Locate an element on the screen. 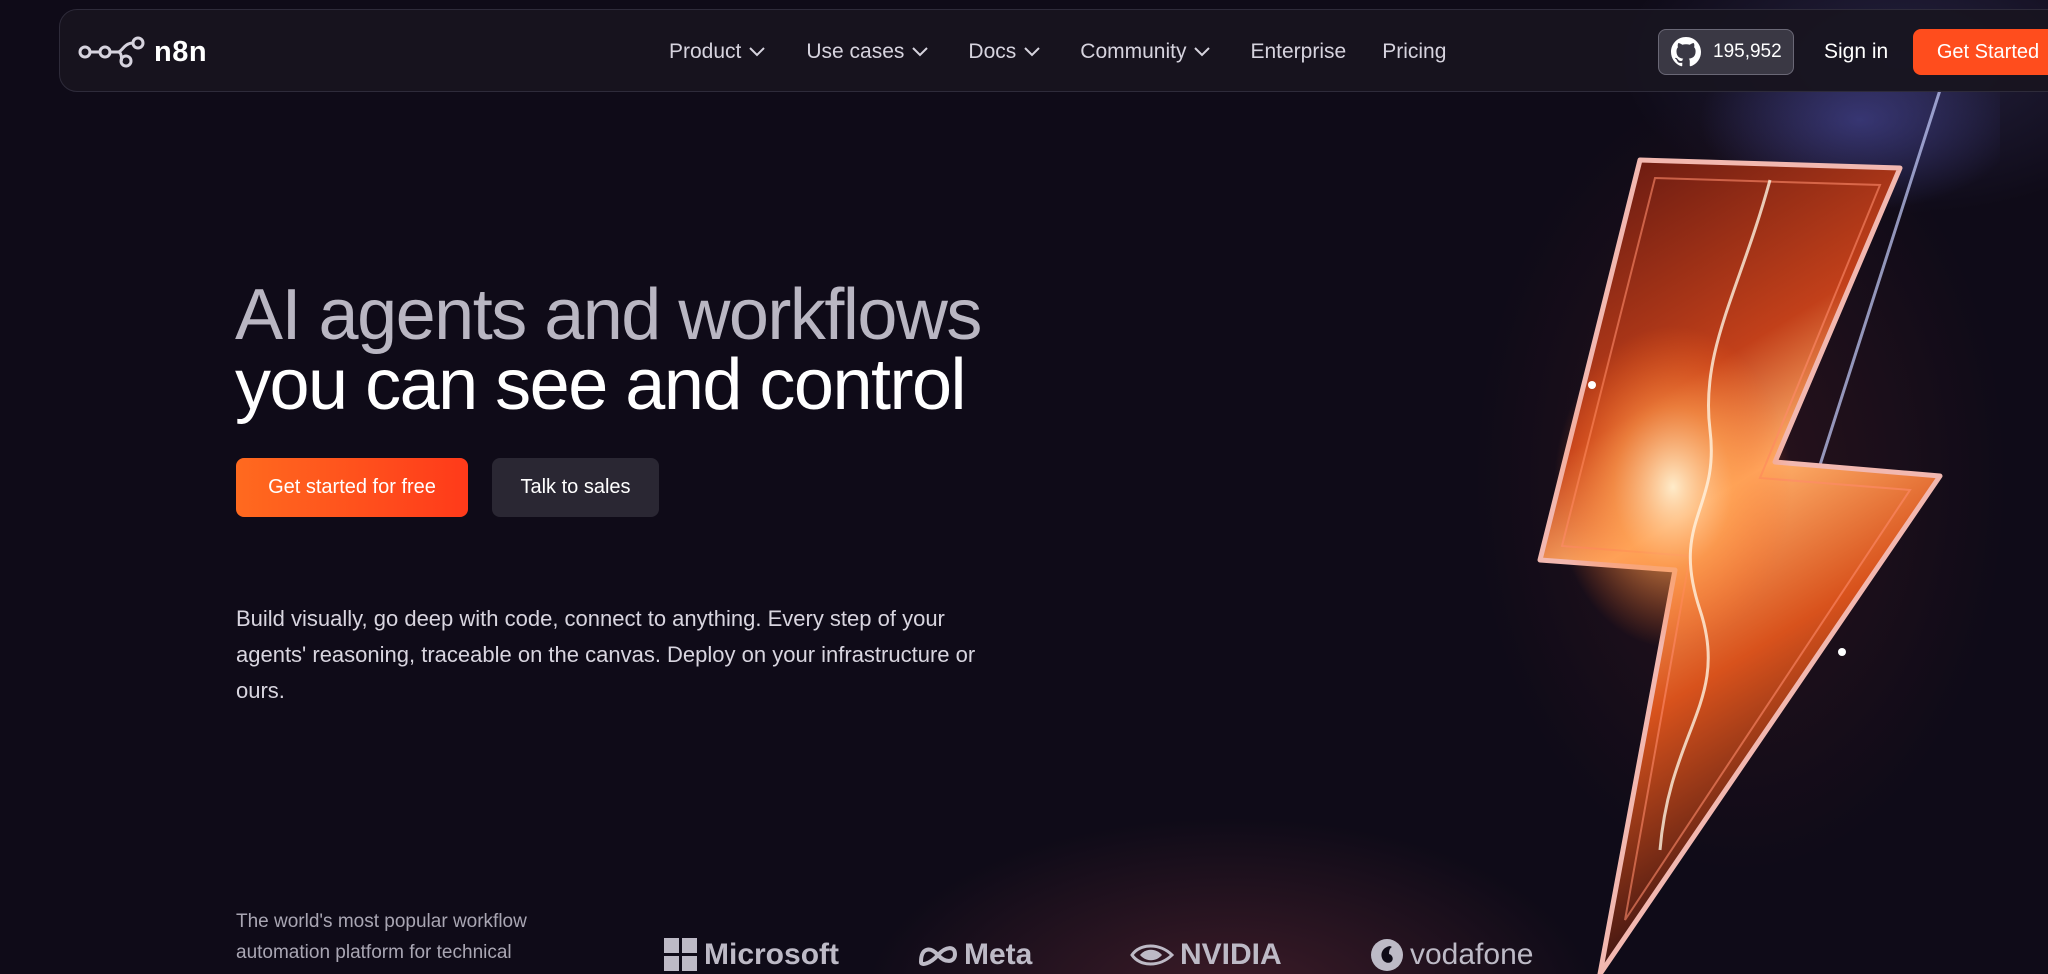 This screenshot has height=974, width=2048. get-started-button: Get Started is located at coordinates (1980, 52).